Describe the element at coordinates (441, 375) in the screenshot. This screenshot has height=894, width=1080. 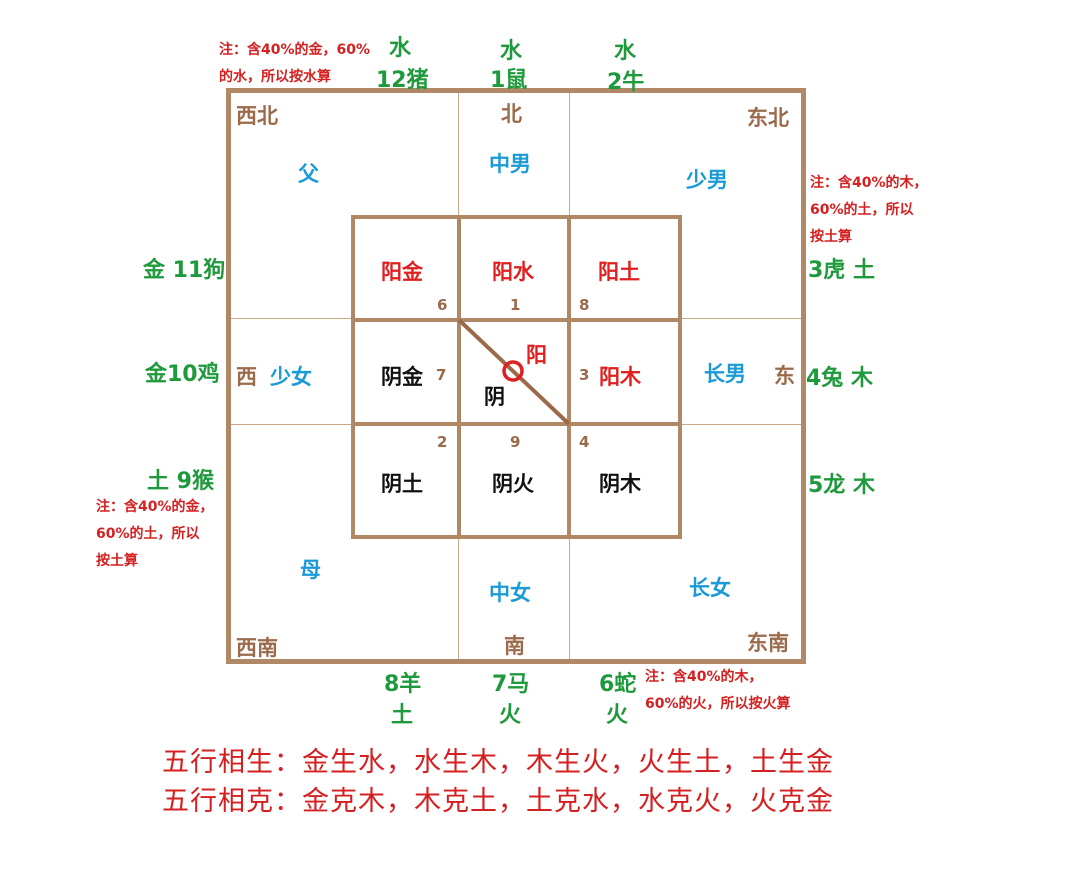
I see `cell-number-7: 7` at that location.